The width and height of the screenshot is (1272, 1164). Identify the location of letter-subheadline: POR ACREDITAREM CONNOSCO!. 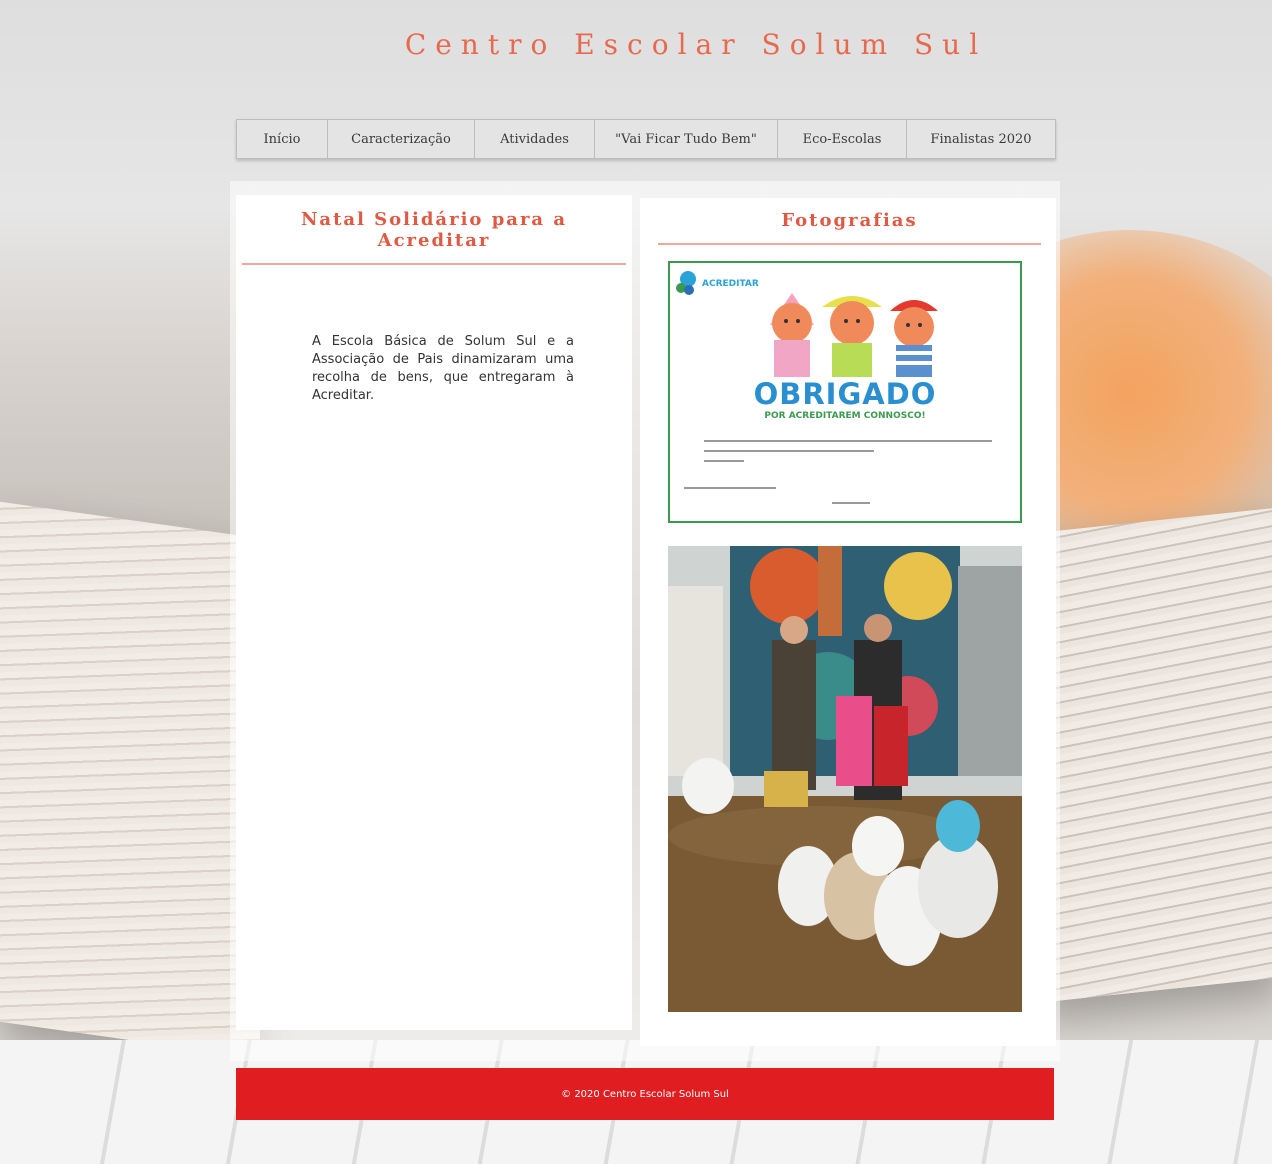
(845, 416).